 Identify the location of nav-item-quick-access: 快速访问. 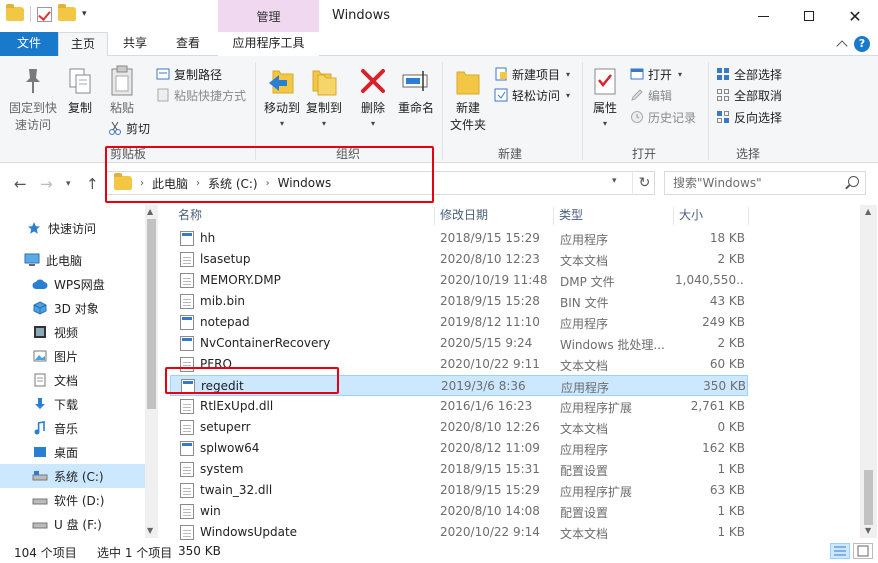
(72, 228).